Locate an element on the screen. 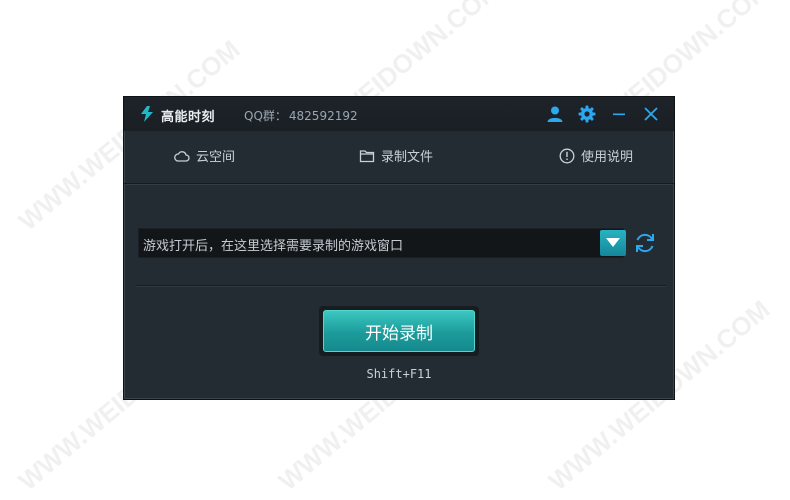 The width and height of the screenshot is (790, 500). minimize-icon is located at coordinates (619, 114).